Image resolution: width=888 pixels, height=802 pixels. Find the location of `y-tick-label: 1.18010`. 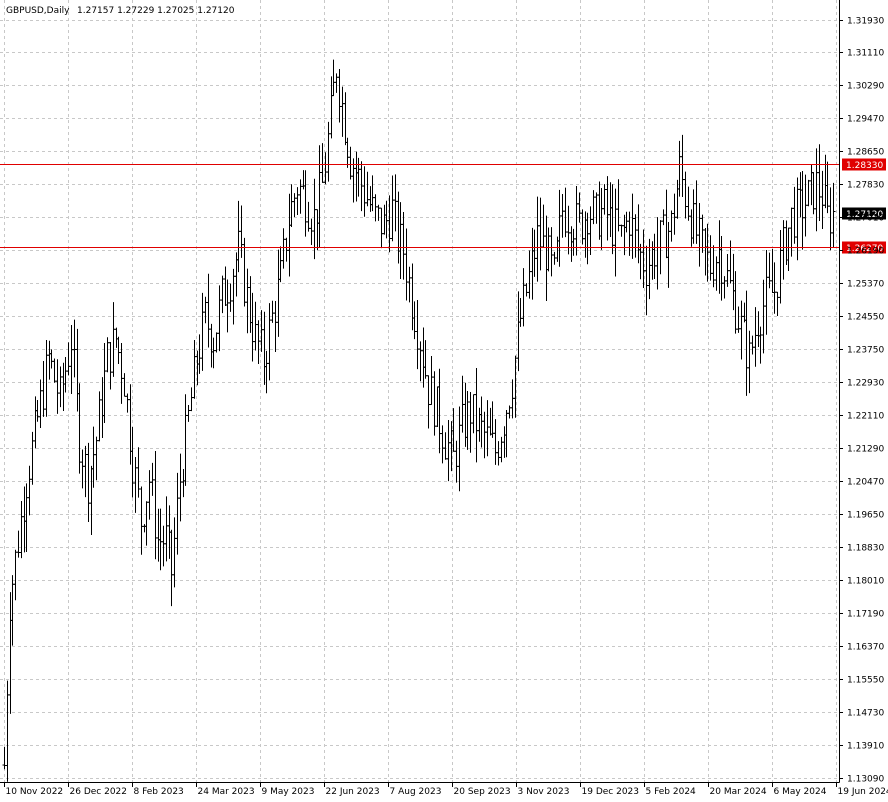

y-tick-label: 1.18010 is located at coordinates (865, 582).